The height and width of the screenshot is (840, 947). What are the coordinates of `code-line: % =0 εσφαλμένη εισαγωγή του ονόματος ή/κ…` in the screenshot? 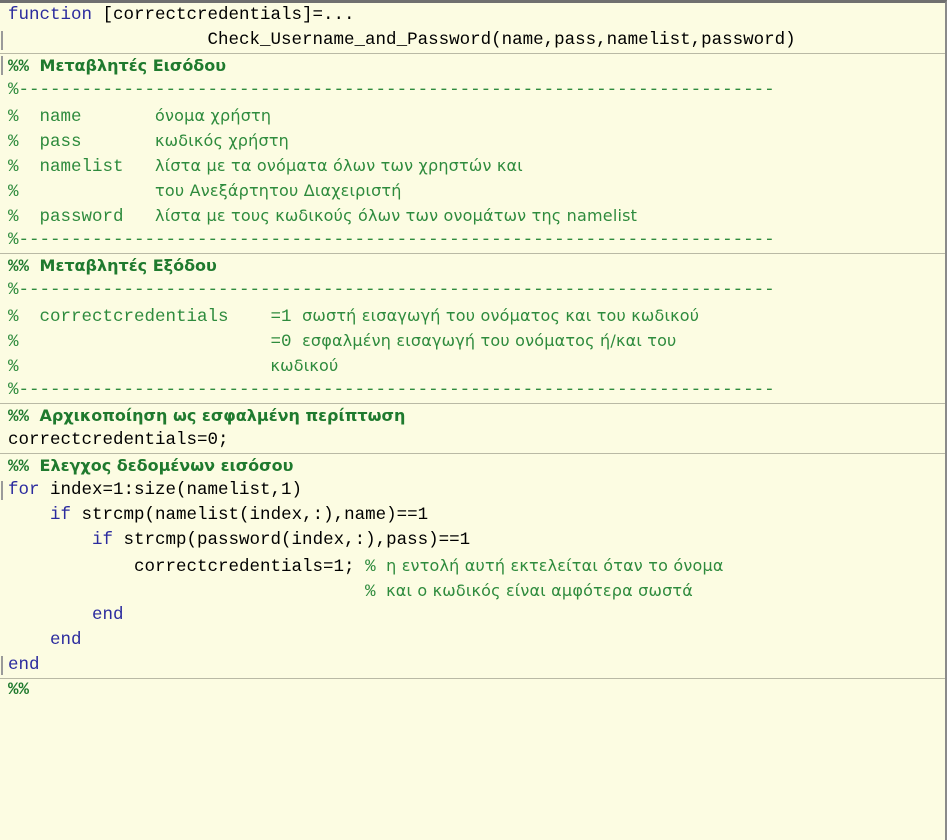 It's located at (472, 340).